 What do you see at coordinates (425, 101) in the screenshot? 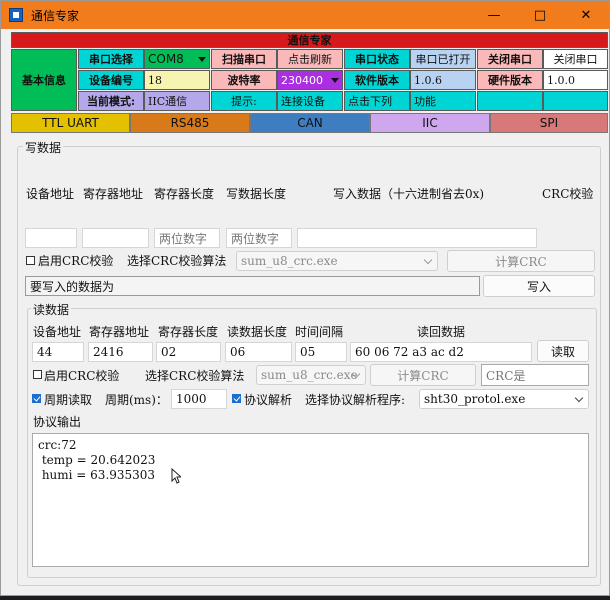
I see `hint-func-text: 功能` at bounding box center [425, 101].